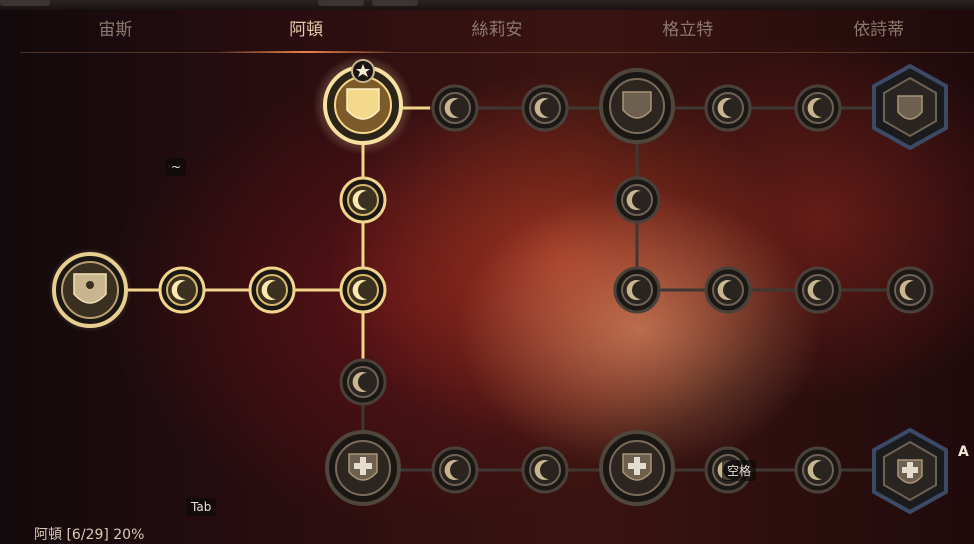 This screenshot has width=974, height=544. What do you see at coordinates (739, 470) in the screenshot?
I see `space-key-hint: 空格` at bounding box center [739, 470].